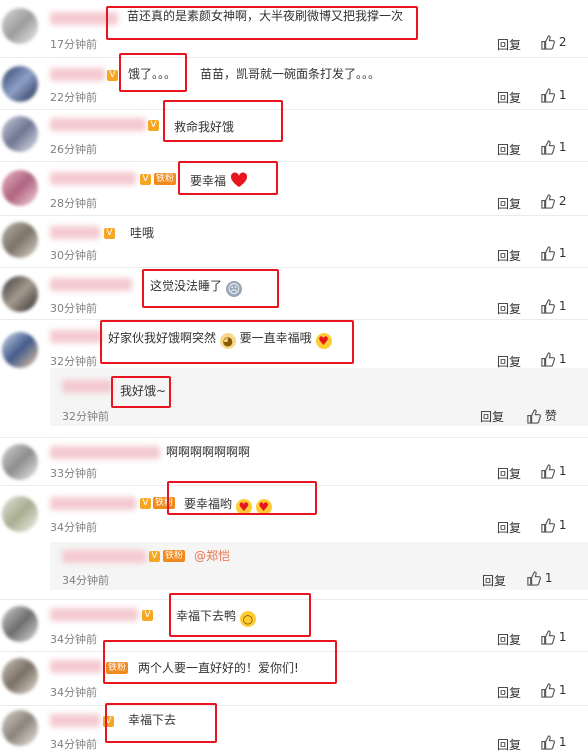 The image size is (588, 753). What do you see at coordinates (73, 203) in the screenshot?
I see `comment-time: 28分钟前` at bounding box center [73, 203].